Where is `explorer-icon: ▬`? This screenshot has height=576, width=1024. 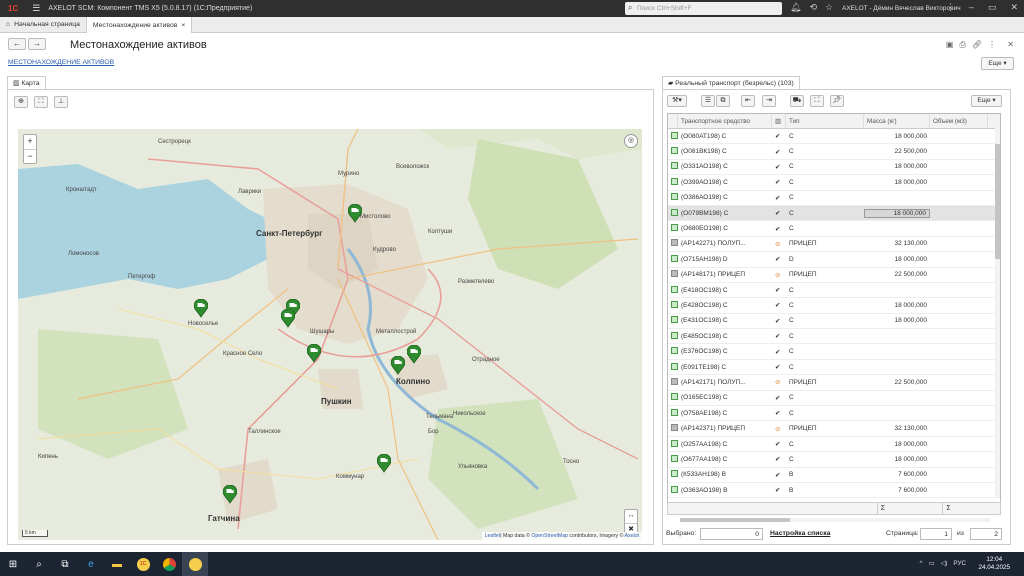
explorer-icon: ▬ is located at coordinates (117, 564).